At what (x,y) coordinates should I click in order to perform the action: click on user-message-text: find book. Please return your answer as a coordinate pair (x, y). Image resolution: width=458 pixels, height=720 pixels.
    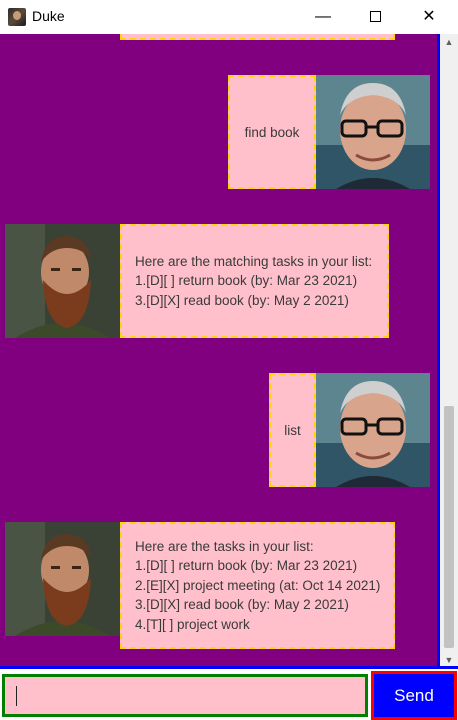
    Looking at the image, I should click on (272, 132).